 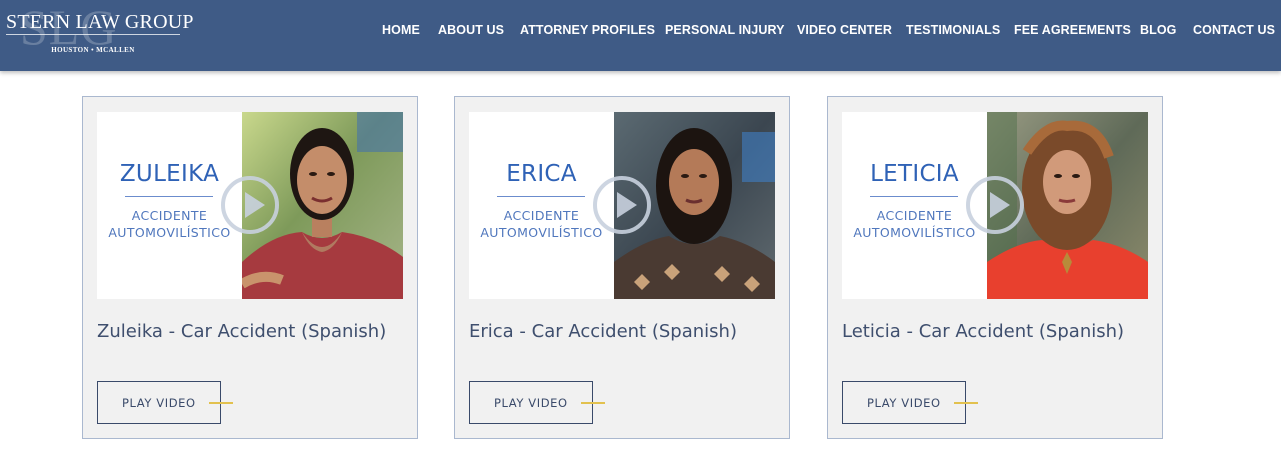 I want to click on video-title: Erica - Car Accident (Spanish), so click(x=603, y=331).